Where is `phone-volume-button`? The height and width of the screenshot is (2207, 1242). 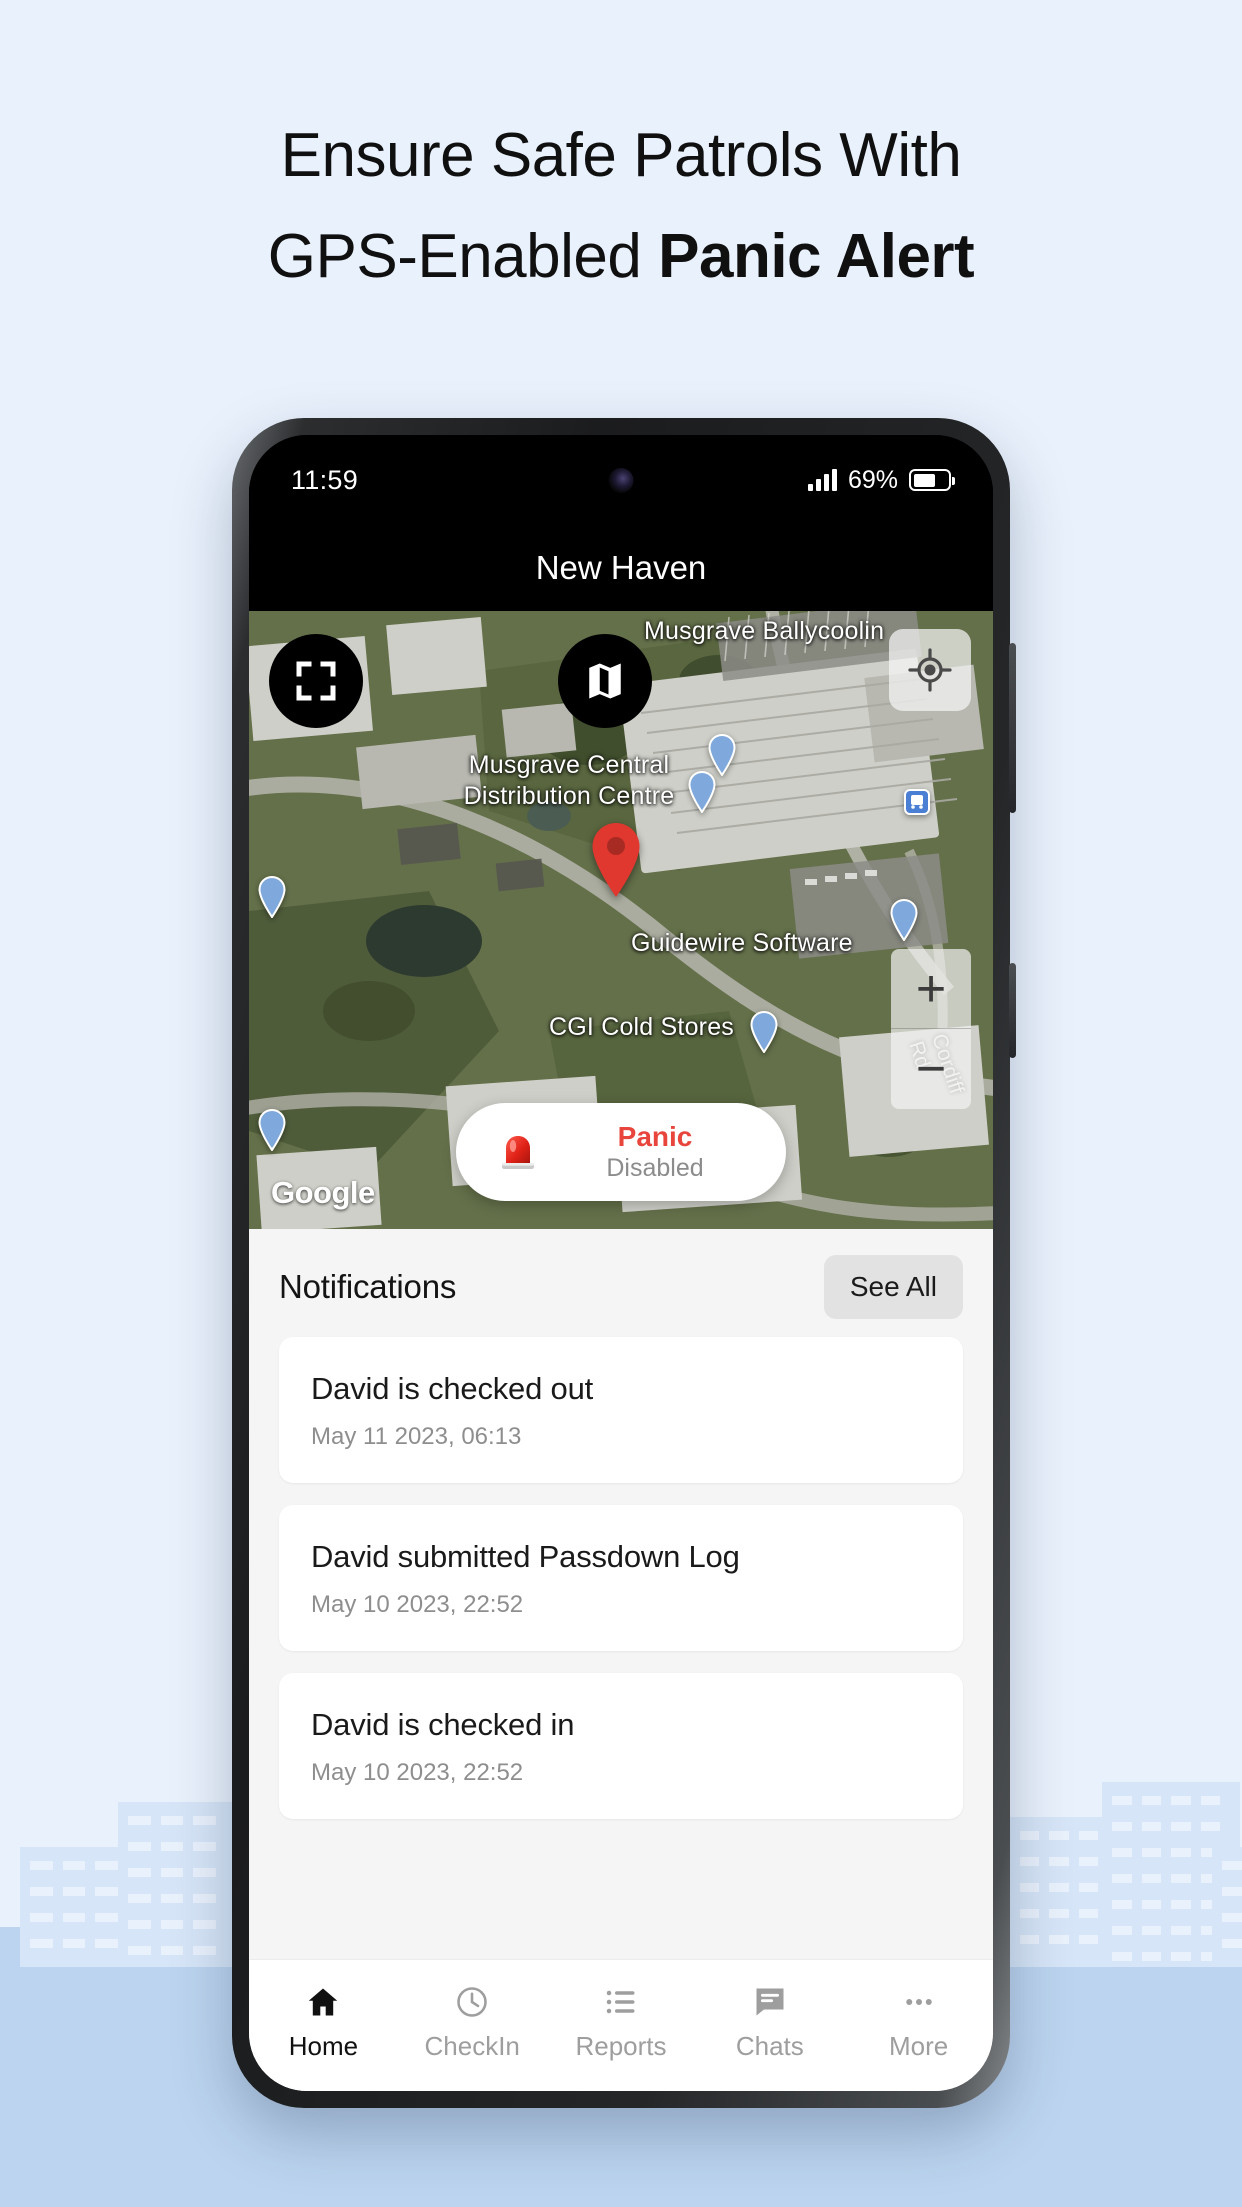 phone-volume-button is located at coordinates (1012, 728).